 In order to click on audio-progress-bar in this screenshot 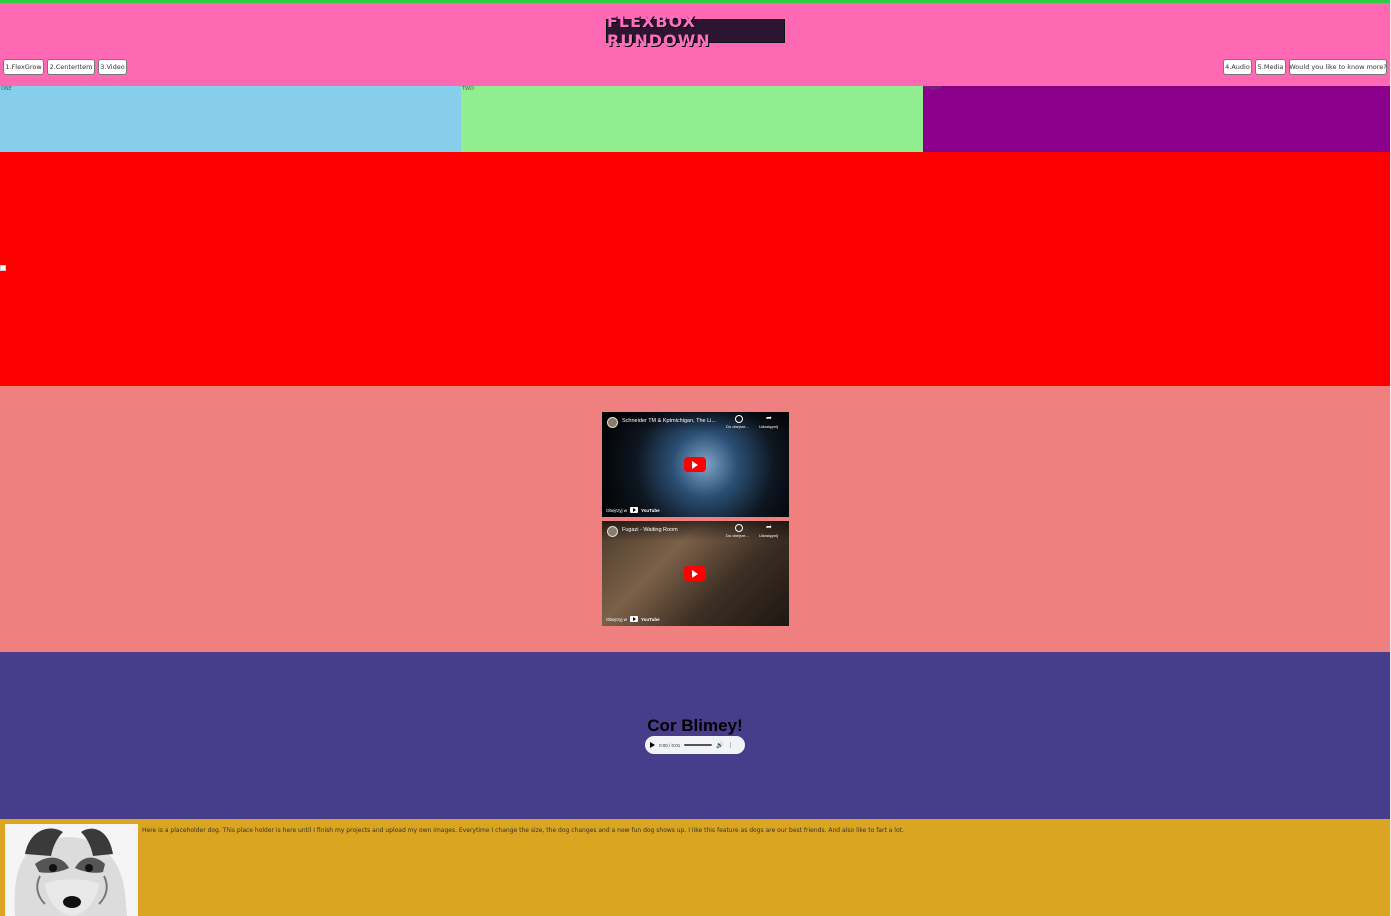, I will do `click(698, 745)`.